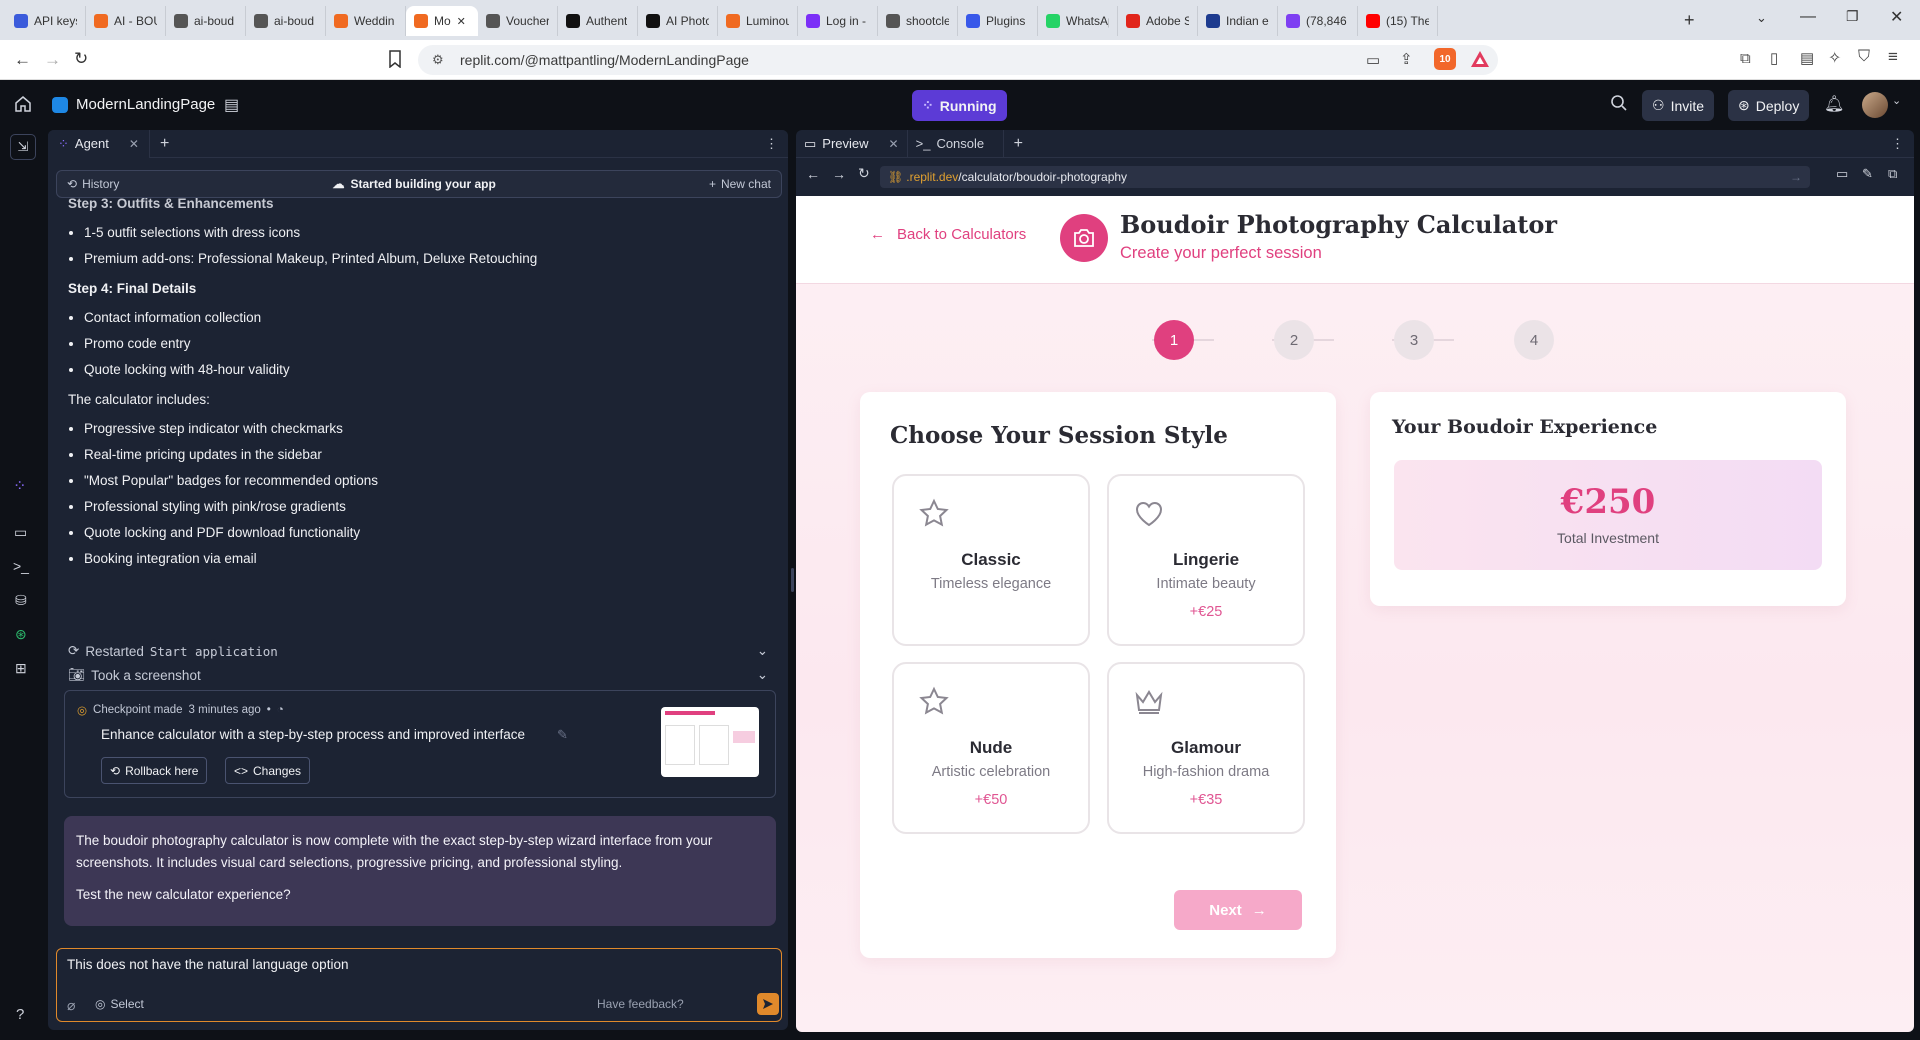 The height and width of the screenshot is (1040, 1920). Describe the element at coordinates (21, 668) in the screenshot. I see `all-tools-icon: ⊞` at that location.